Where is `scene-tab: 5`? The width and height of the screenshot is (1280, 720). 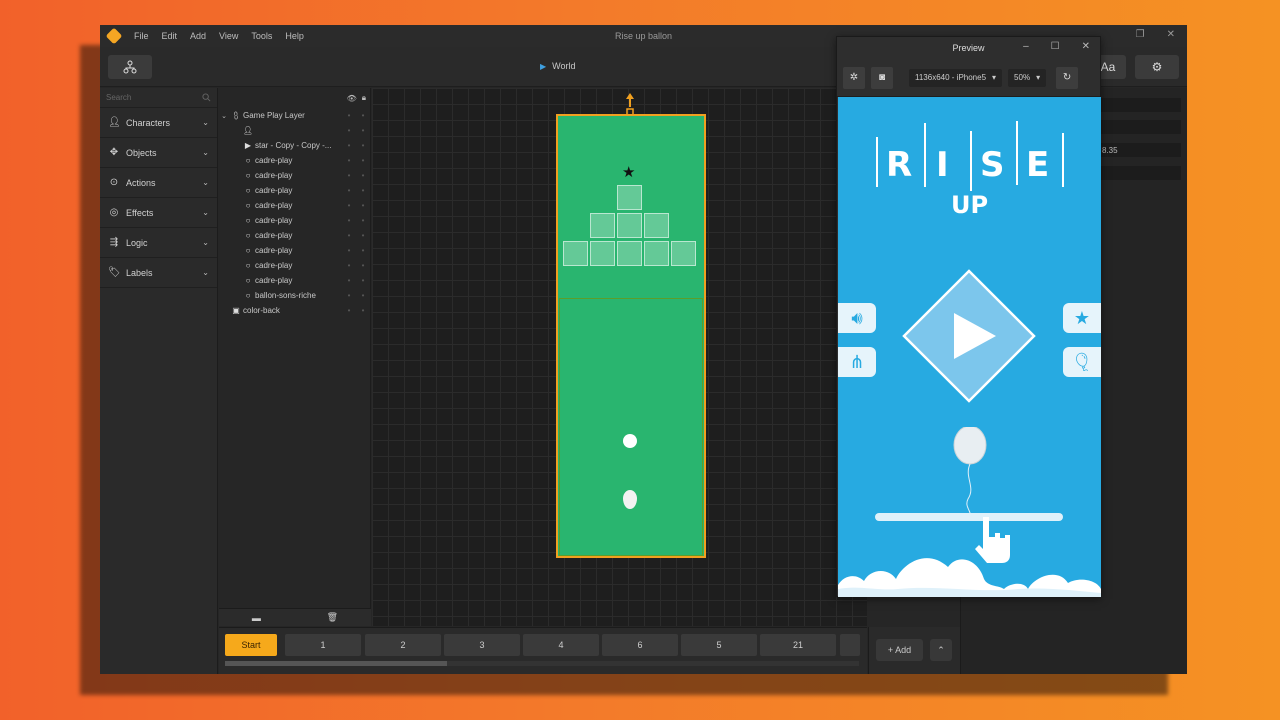
scene-tab: 5 is located at coordinates (719, 645).